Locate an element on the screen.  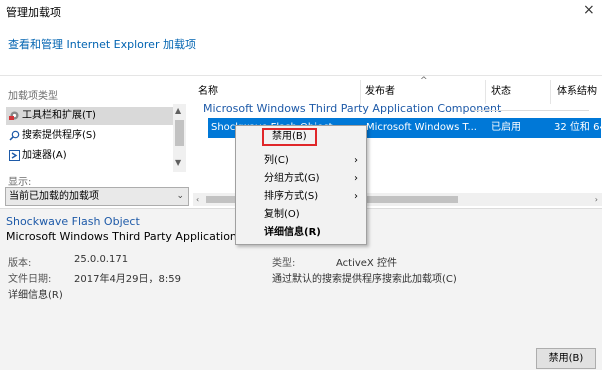
menu-item-label: 列(C) is located at coordinates (276, 160).